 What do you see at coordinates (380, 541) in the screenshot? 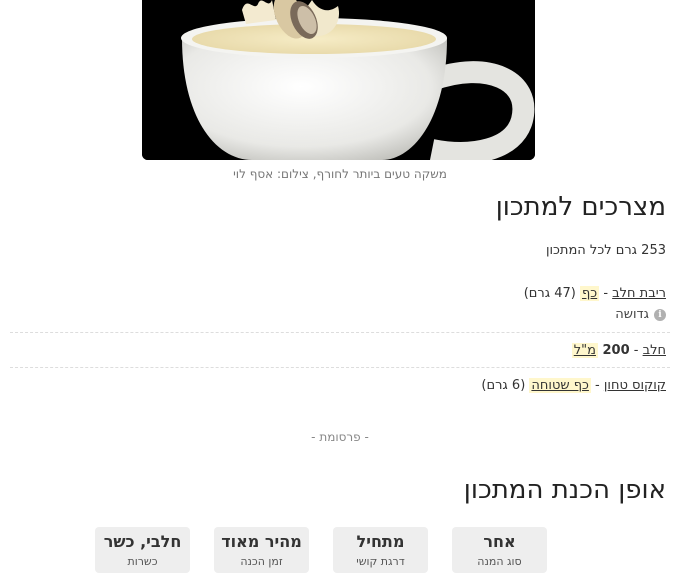
I see `info-box-value: מתחיל` at bounding box center [380, 541].